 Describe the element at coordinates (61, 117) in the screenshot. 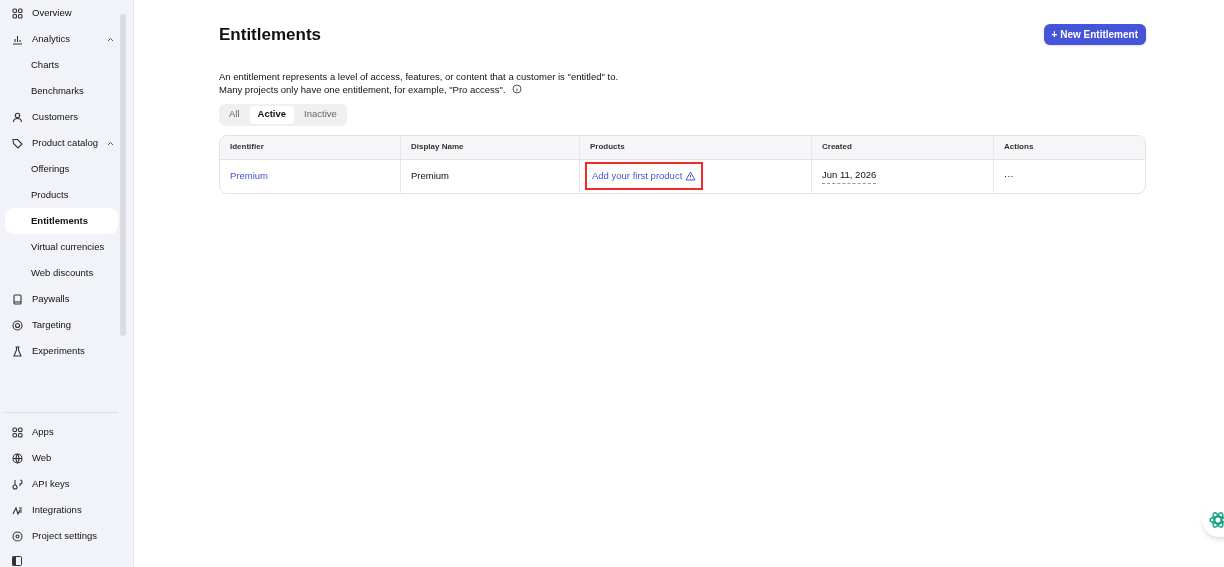

I see `sidebar-item: Customers` at that location.